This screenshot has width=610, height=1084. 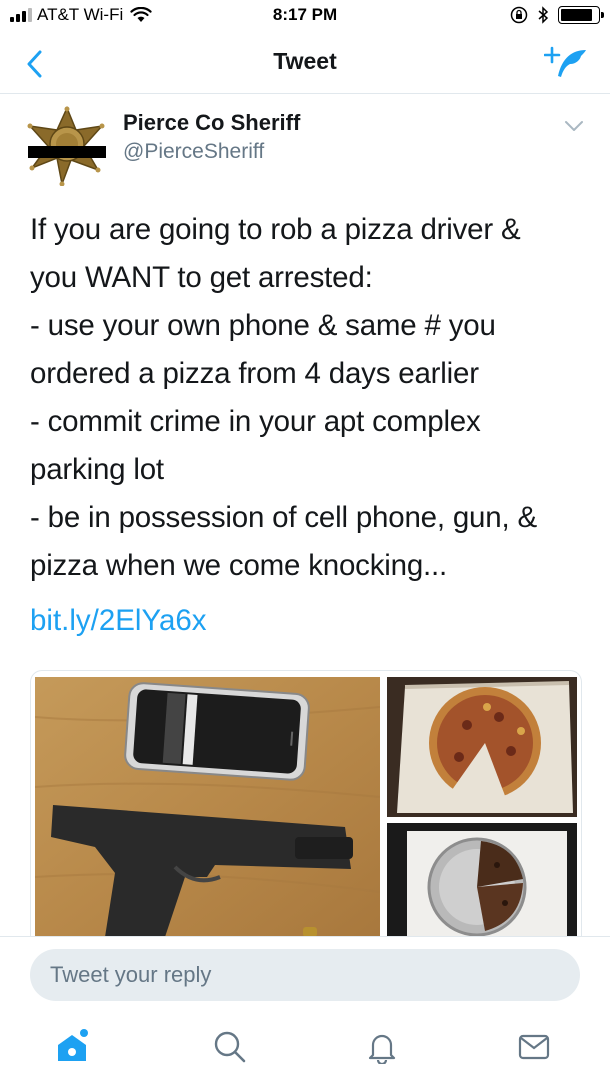 I want to click on compose-tweet-button, so click(x=566, y=63).